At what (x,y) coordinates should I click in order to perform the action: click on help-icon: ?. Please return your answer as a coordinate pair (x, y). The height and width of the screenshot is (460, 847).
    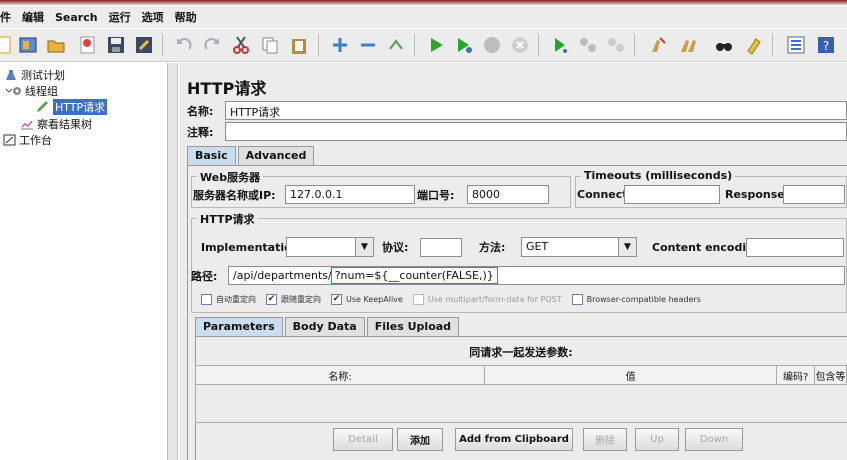
    Looking at the image, I should click on (826, 45).